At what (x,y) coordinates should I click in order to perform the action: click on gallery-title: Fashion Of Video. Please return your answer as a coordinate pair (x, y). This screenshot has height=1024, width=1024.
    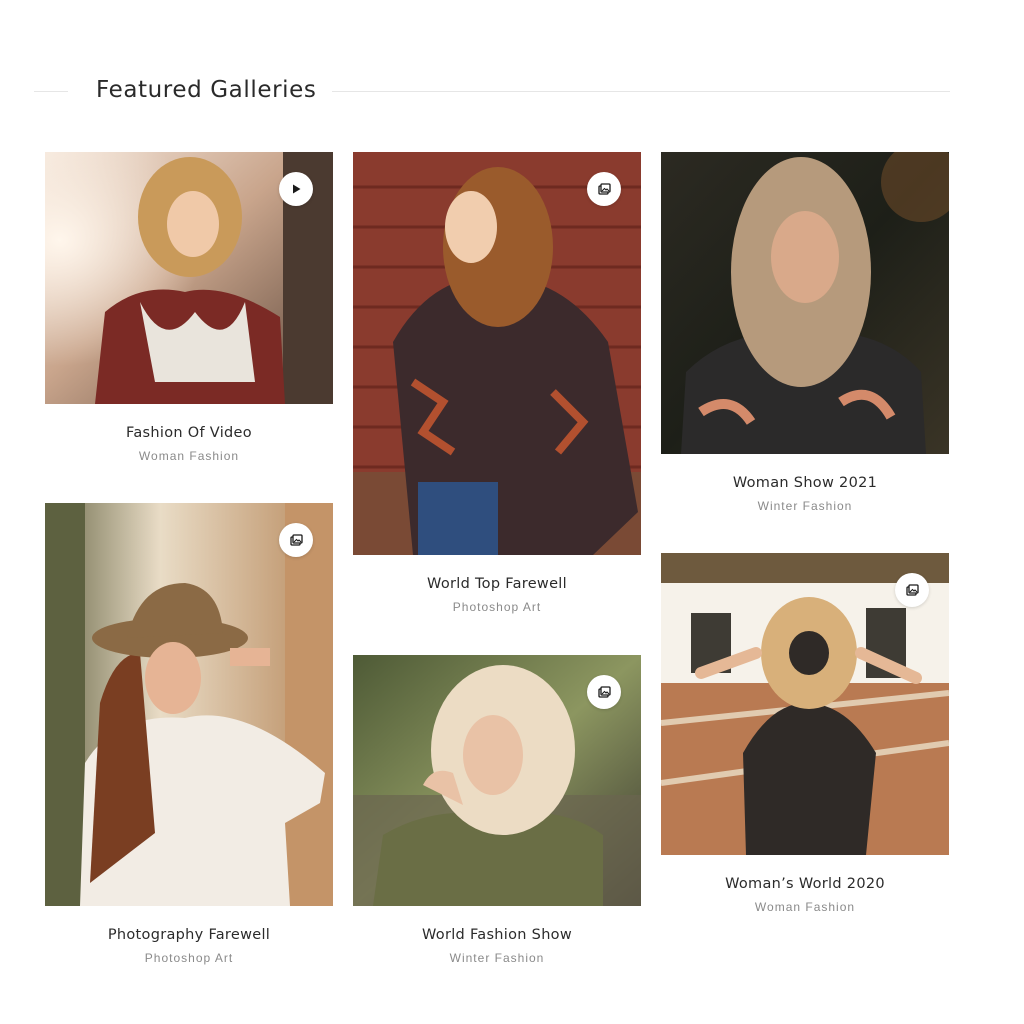
    Looking at the image, I should click on (189, 433).